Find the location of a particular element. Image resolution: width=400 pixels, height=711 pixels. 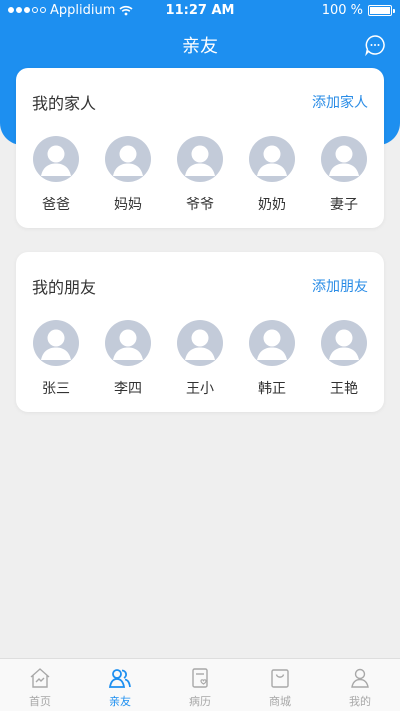

battery-percent: 100 % is located at coordinates (342, 10).